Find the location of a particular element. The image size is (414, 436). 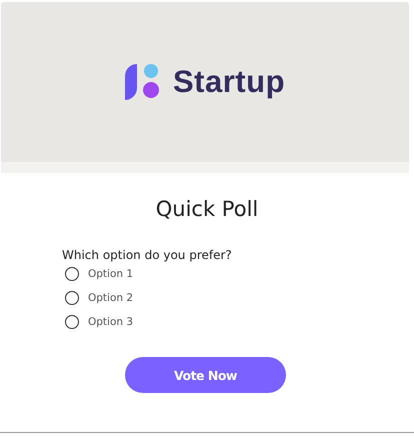

poll-question: Which option do you prefer? is located at coordinates (147, 255).